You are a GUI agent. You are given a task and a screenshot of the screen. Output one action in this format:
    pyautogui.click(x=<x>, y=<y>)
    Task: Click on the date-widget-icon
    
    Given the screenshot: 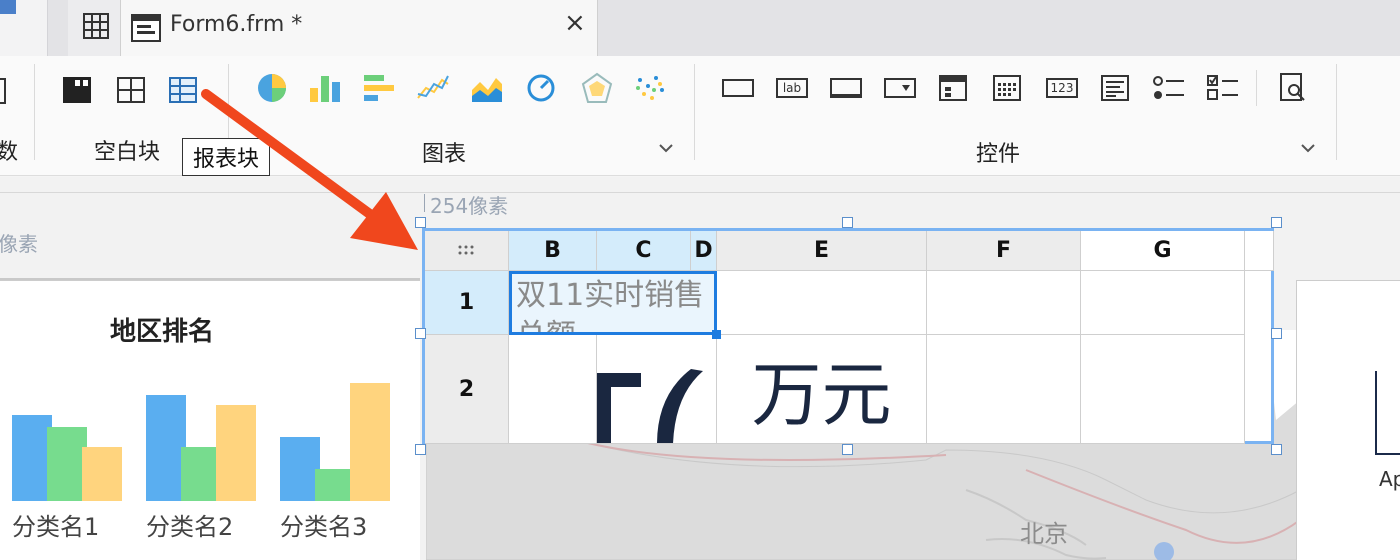 What is the action you would take?
    pyautogui.click(x=953, y=88)
    